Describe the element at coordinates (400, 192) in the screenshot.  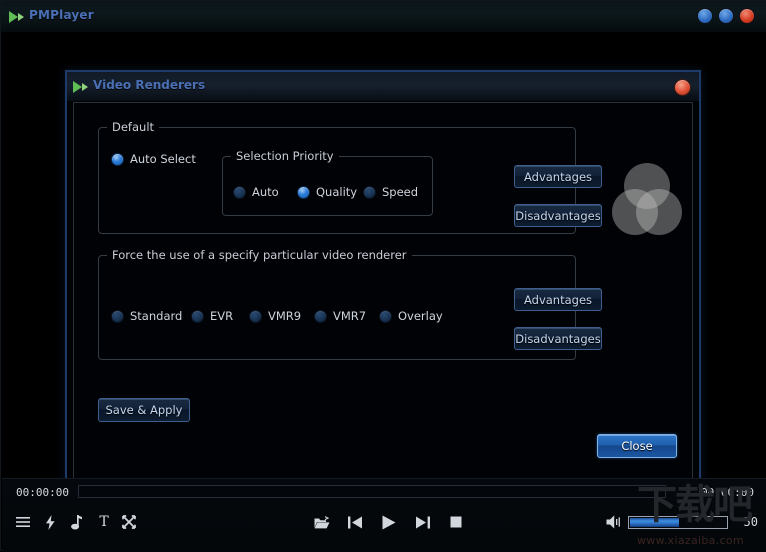
I see `radio-priority-speed-label: Speed` at that location.